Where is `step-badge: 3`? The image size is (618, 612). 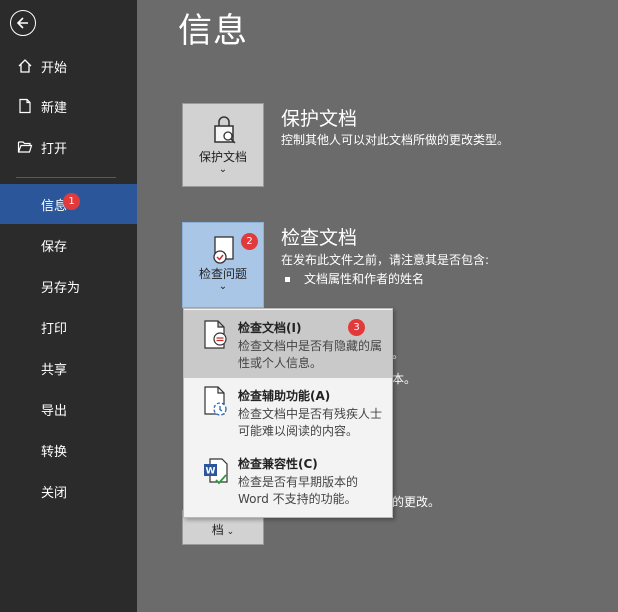 step-badge: 3 is located at coordinates (356, 327).